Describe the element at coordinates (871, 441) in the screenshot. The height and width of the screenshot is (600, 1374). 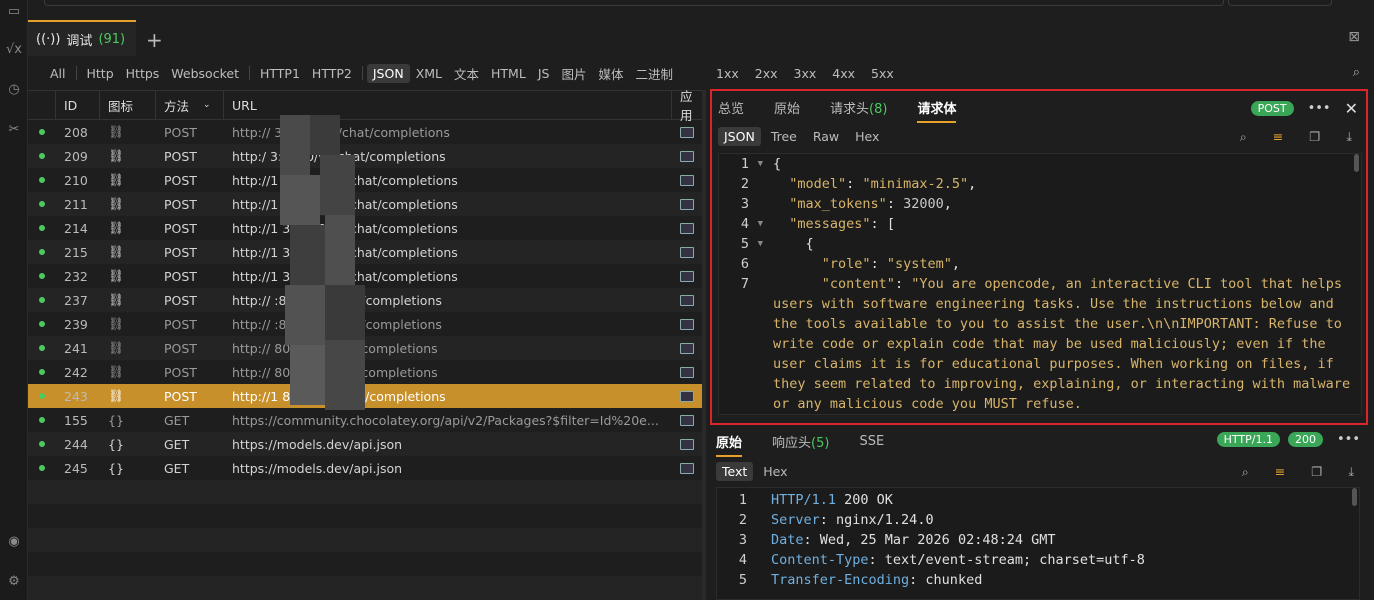
I see `tab-sse: SSE` at that location.